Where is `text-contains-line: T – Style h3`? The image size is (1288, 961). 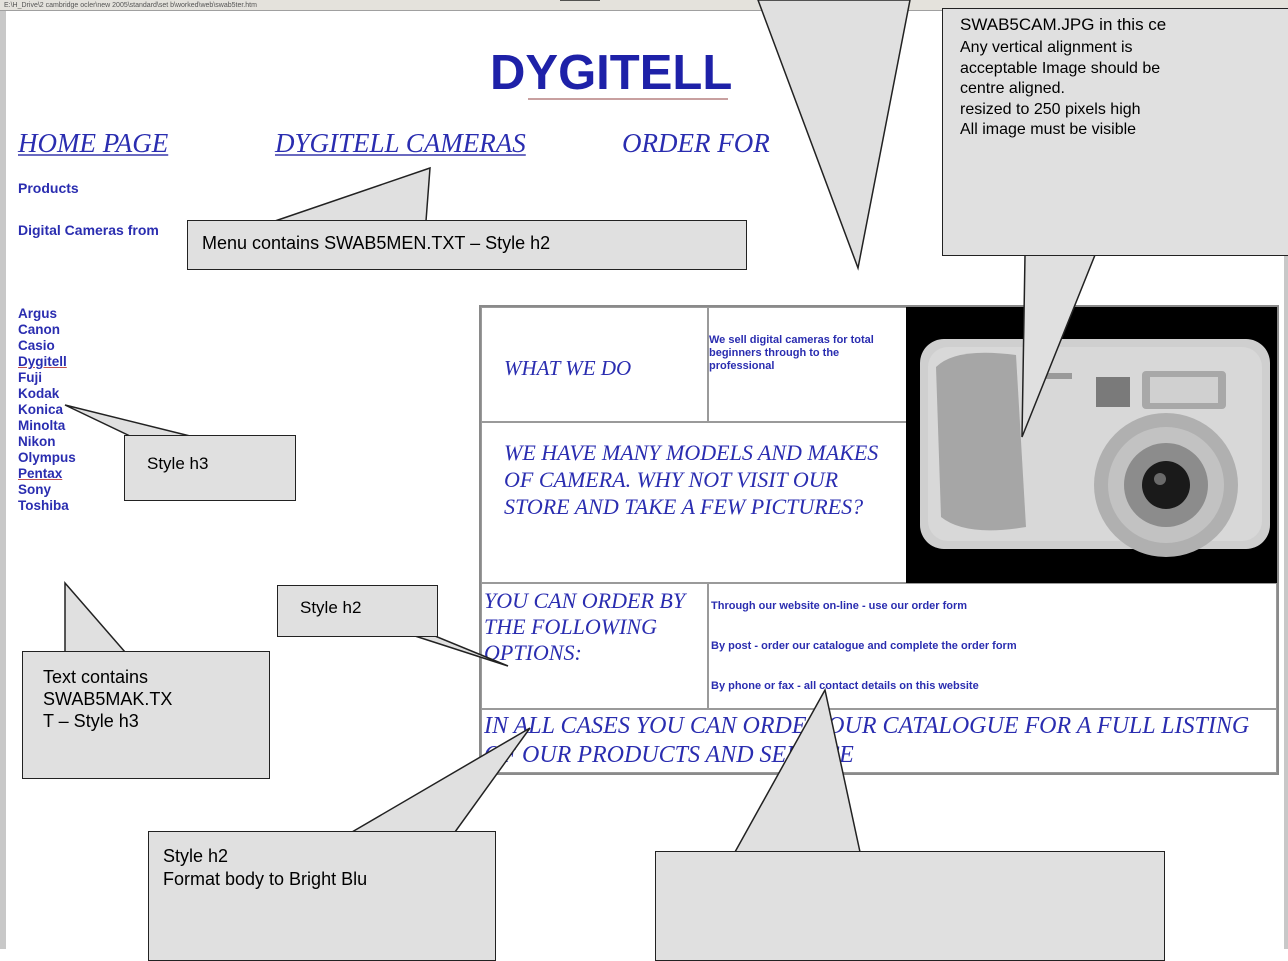
text-contains-line: T – Style h3 is located at coordinates (91, 721).